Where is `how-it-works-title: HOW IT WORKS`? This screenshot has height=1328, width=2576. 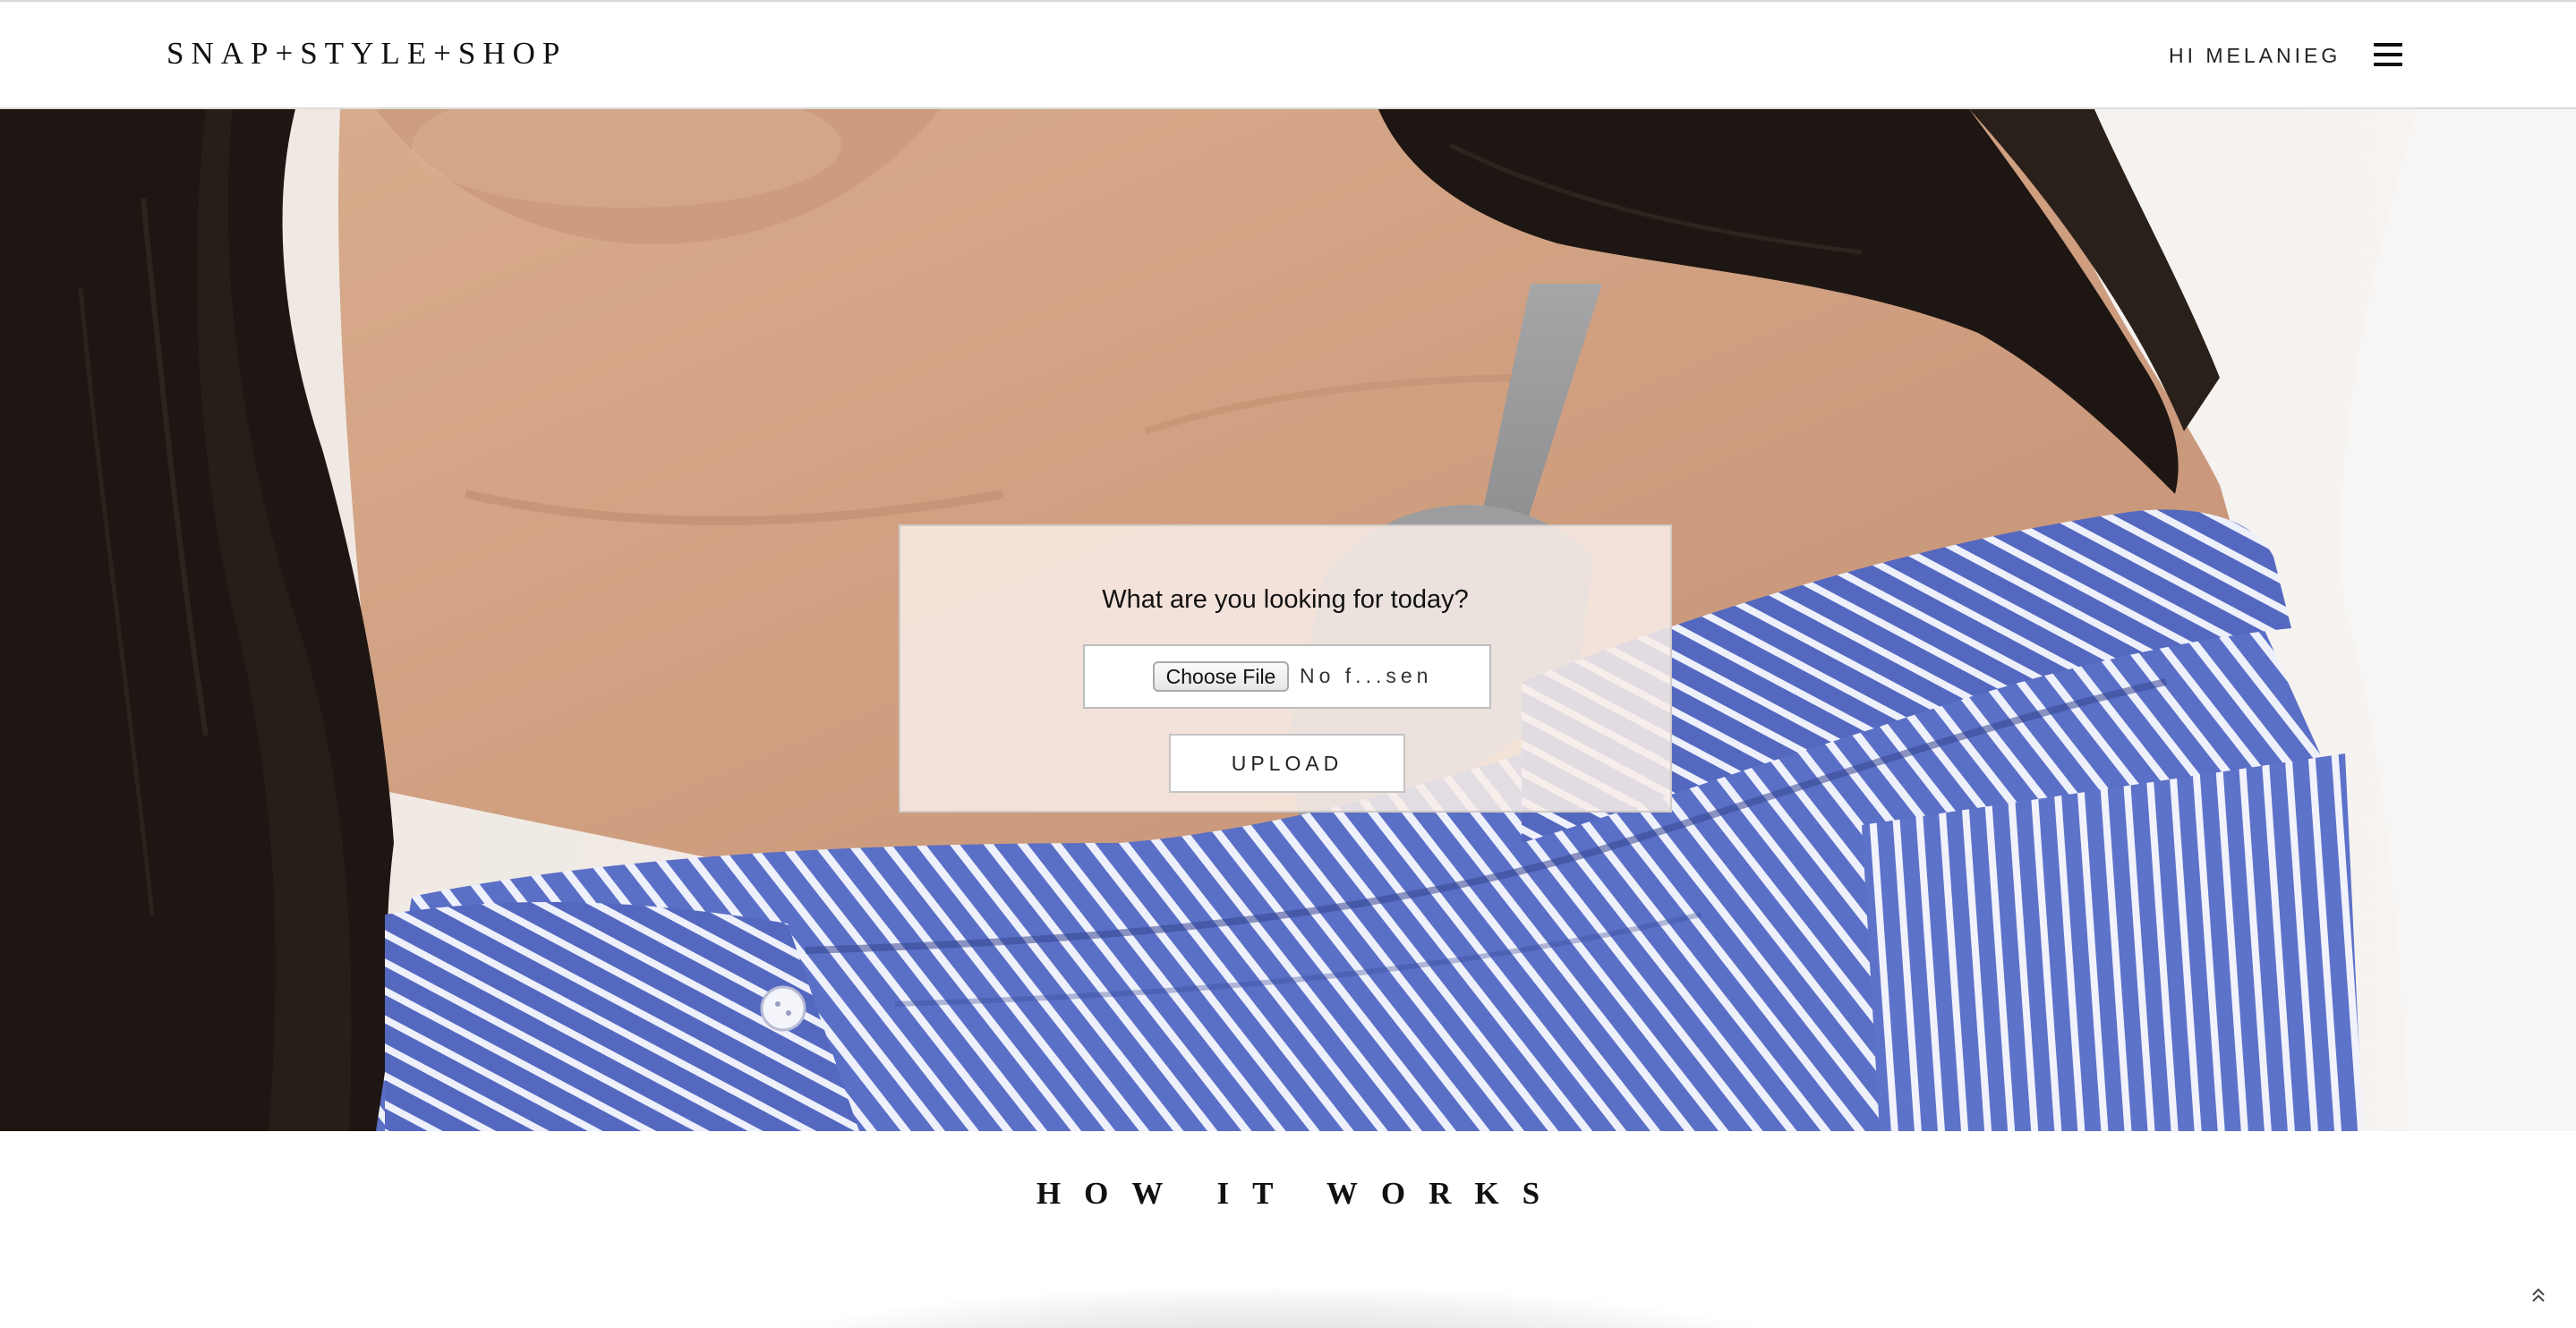 how-it-works-title: HOW IT WORKS is located at coordinates (1300, 1193).